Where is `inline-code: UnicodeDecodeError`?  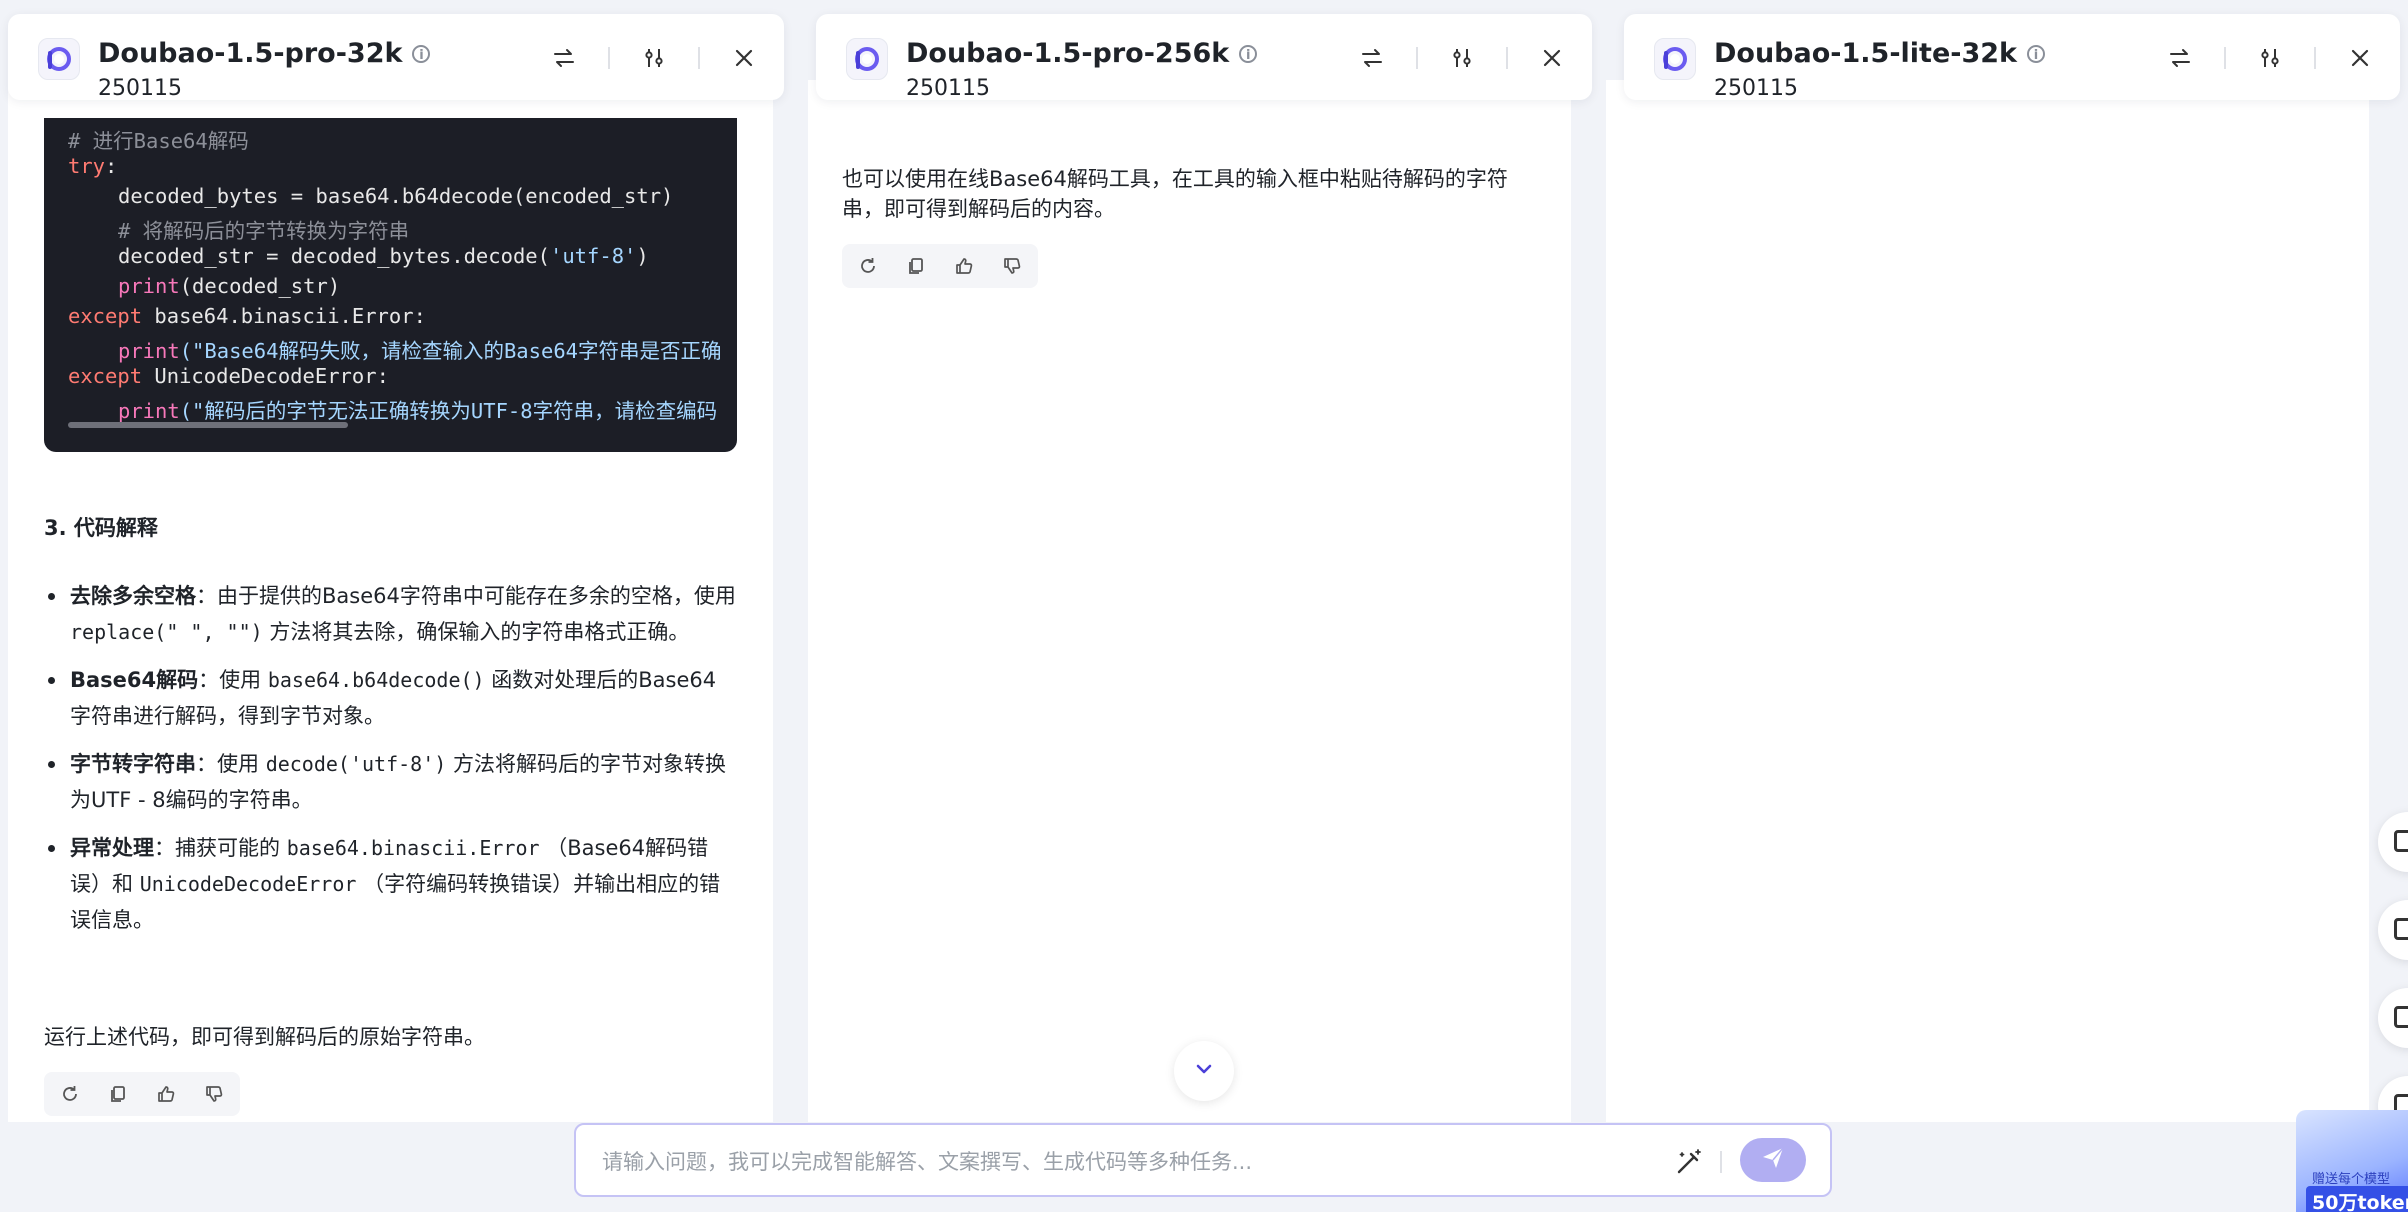
inline-code: UnicodeDecodeError is located at coordinates (248, 884).